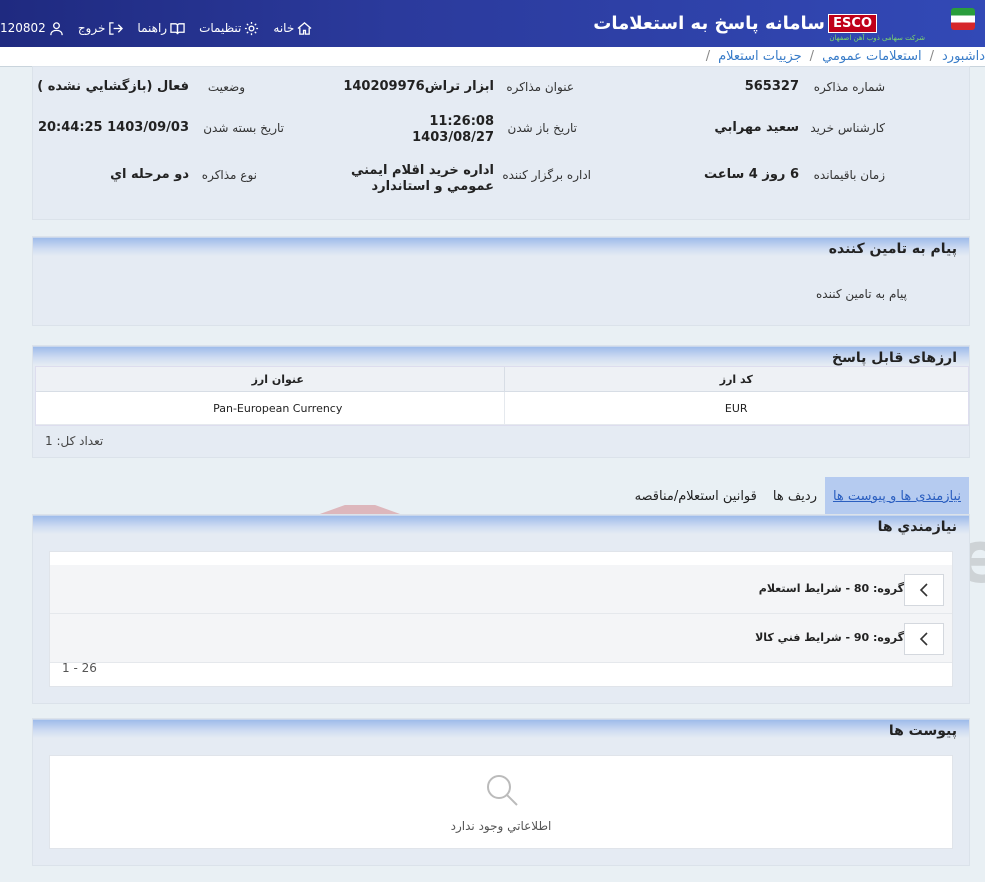 The width and height of the screenshot is (985, 882). What do you see at coordinates (501, 826) in the screenshot?
I see `empty-message: اطلاعاتي وجود ندارد` at bounding box center [501, 826].